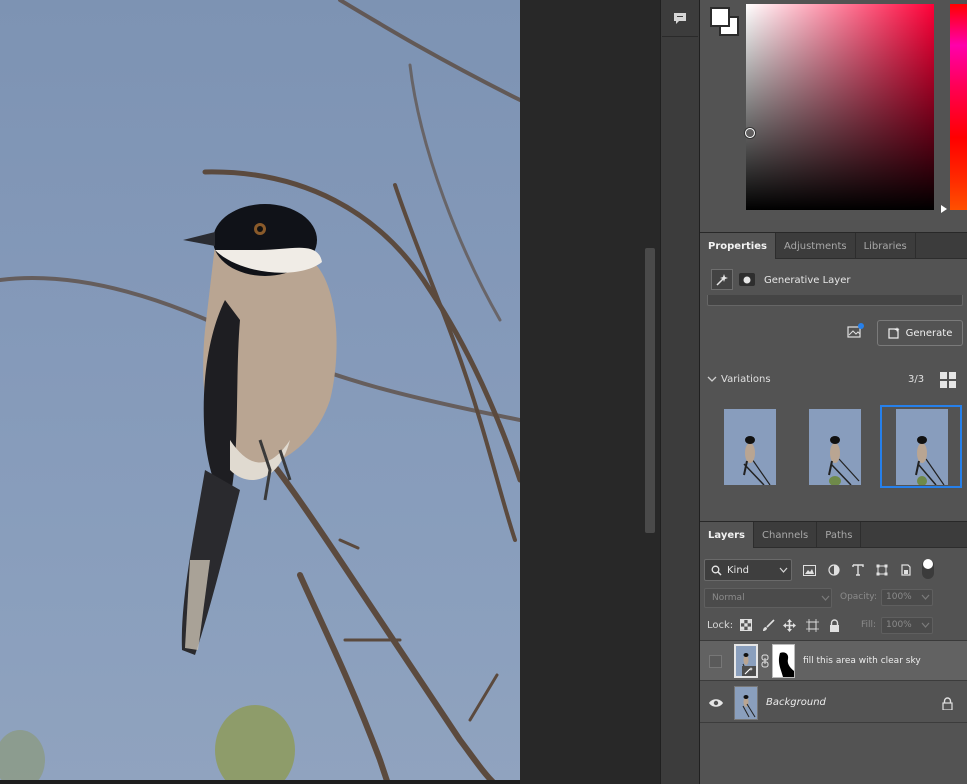  I want to click on lock-transparent-pixels-icon, so click(746, 625).